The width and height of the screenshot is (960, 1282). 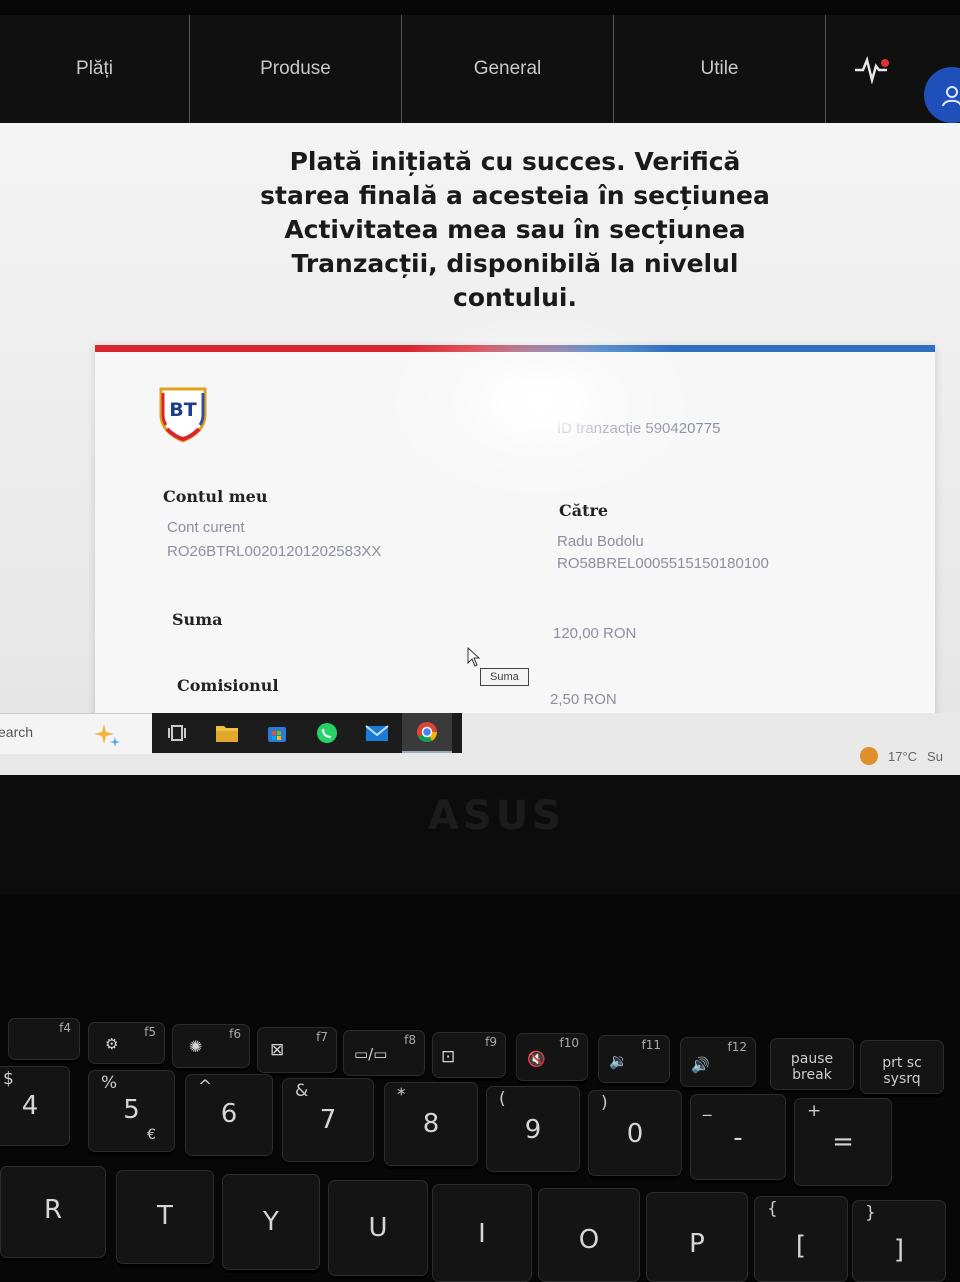 I want to click on whatsapp-button, so click(x=327, y=733).